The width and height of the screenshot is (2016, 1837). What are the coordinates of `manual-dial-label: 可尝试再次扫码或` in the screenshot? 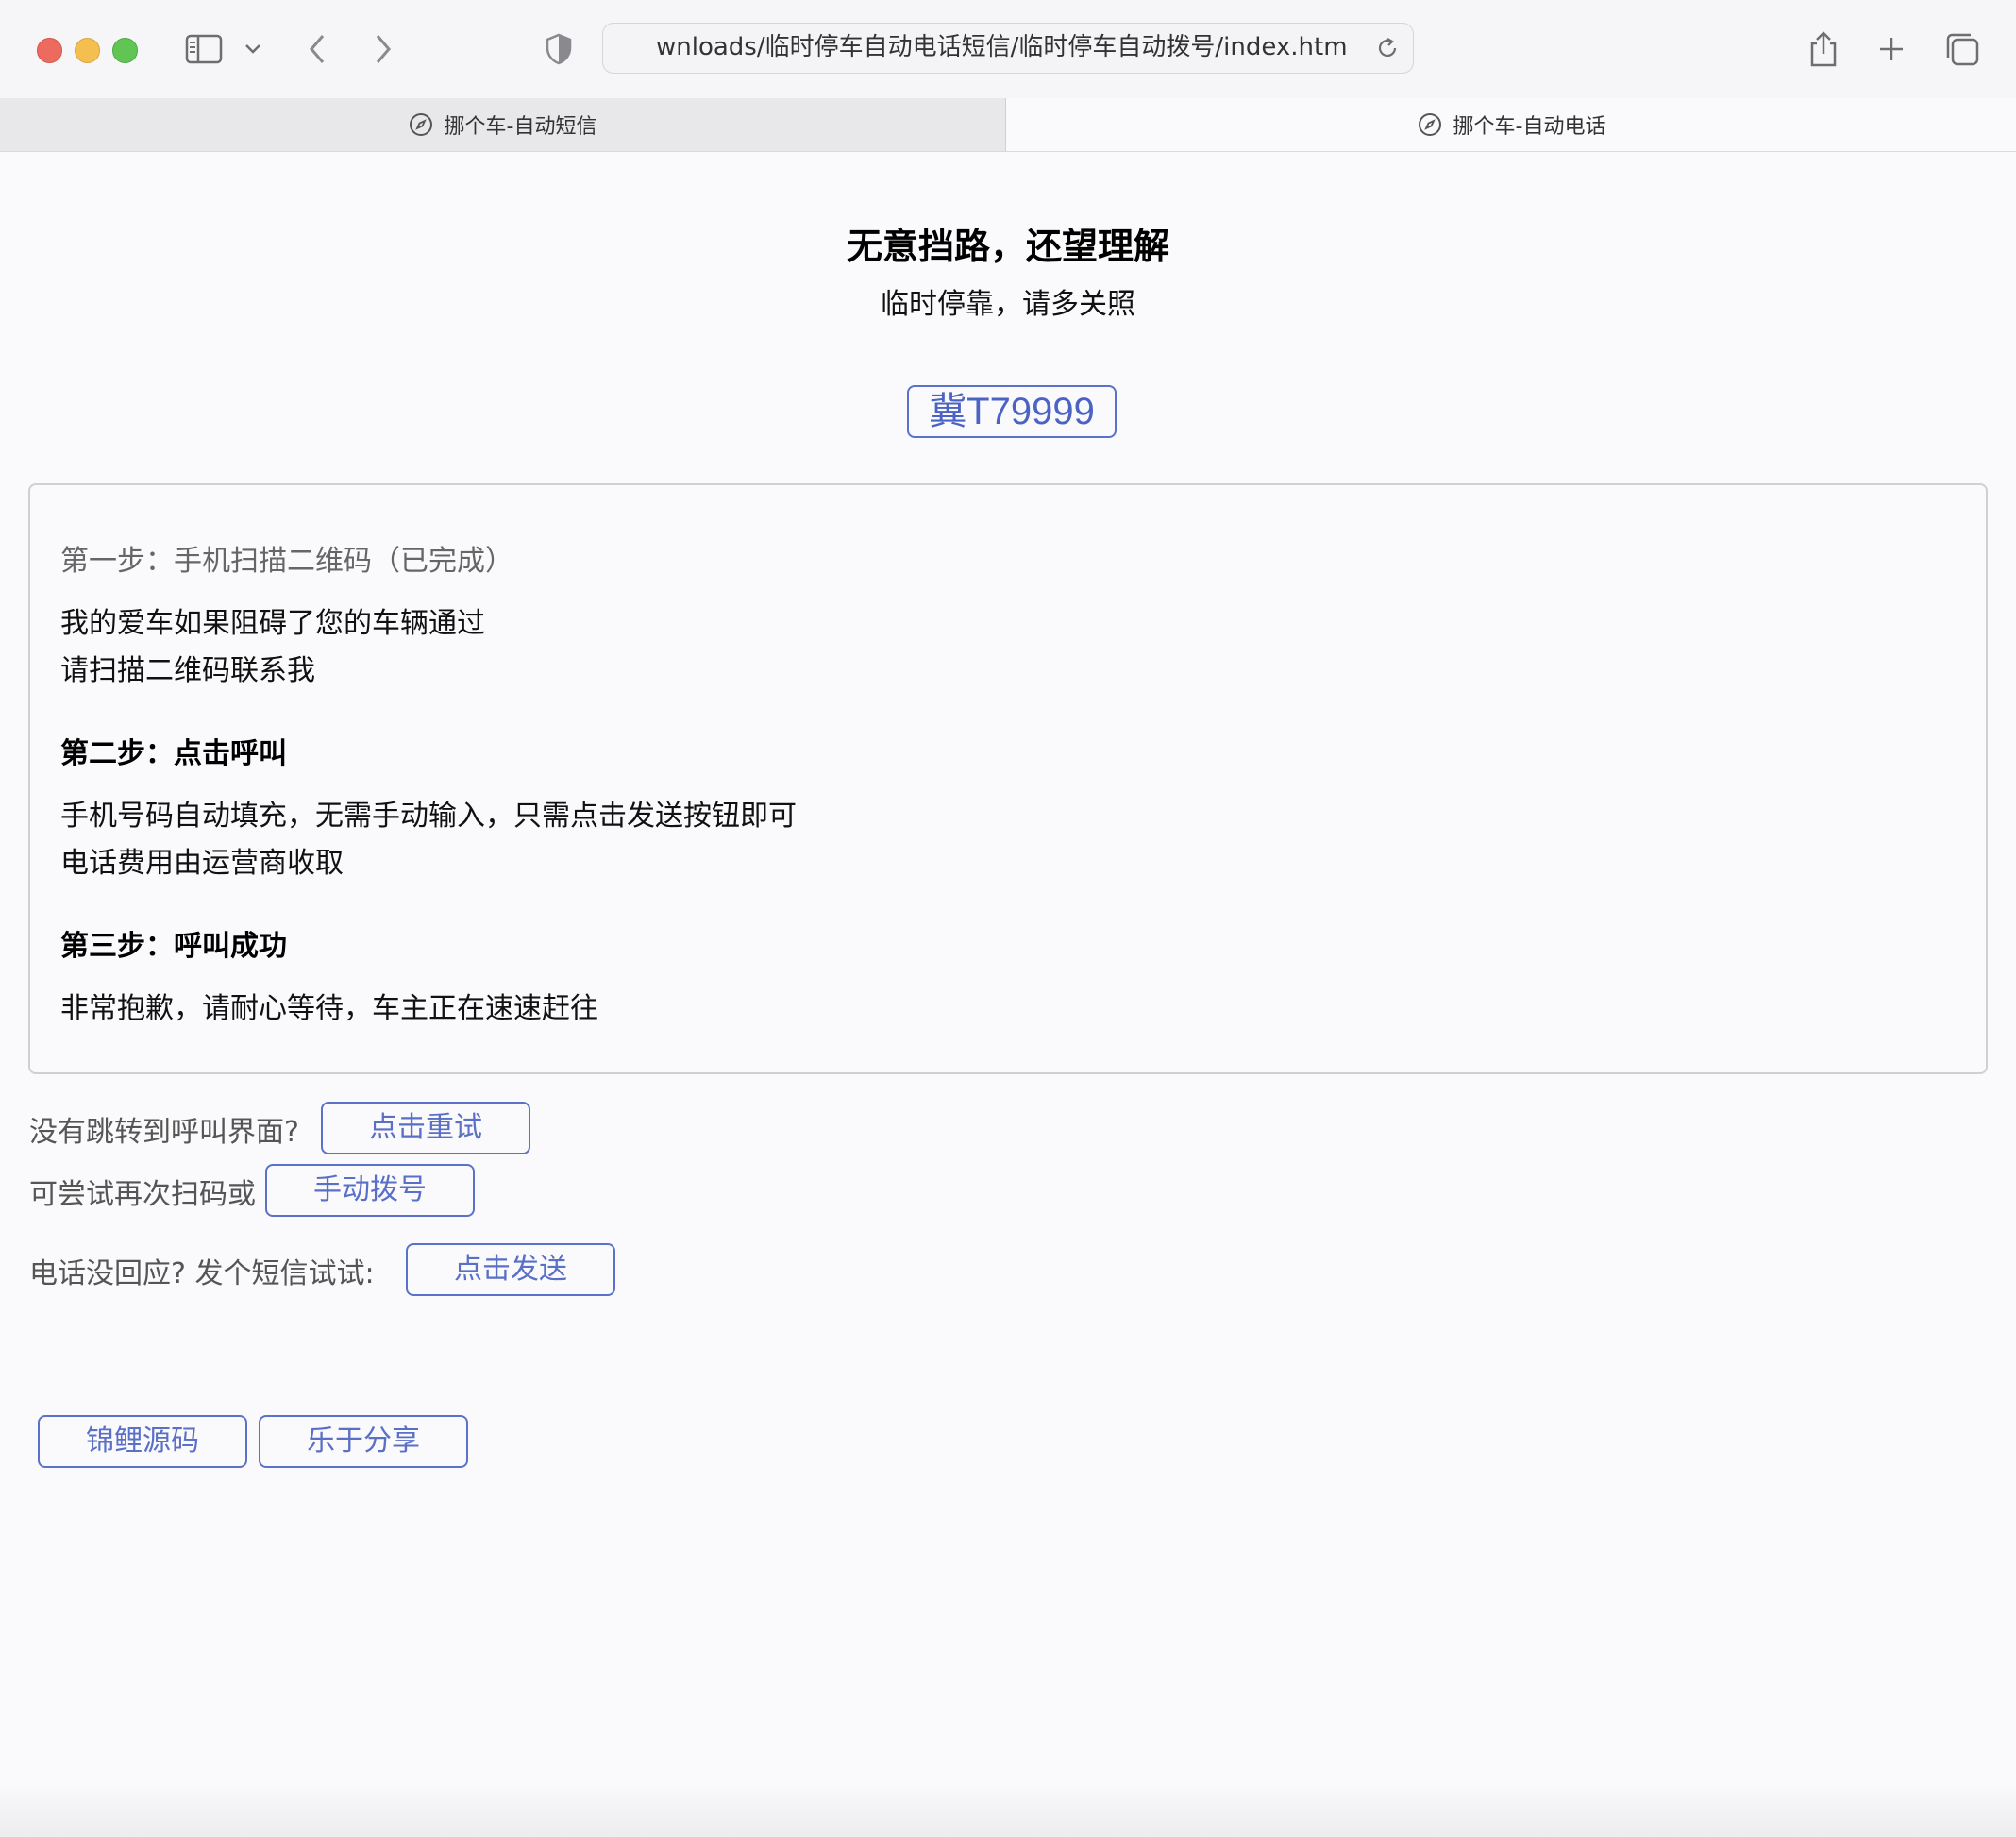 It's located at (142, 1194).